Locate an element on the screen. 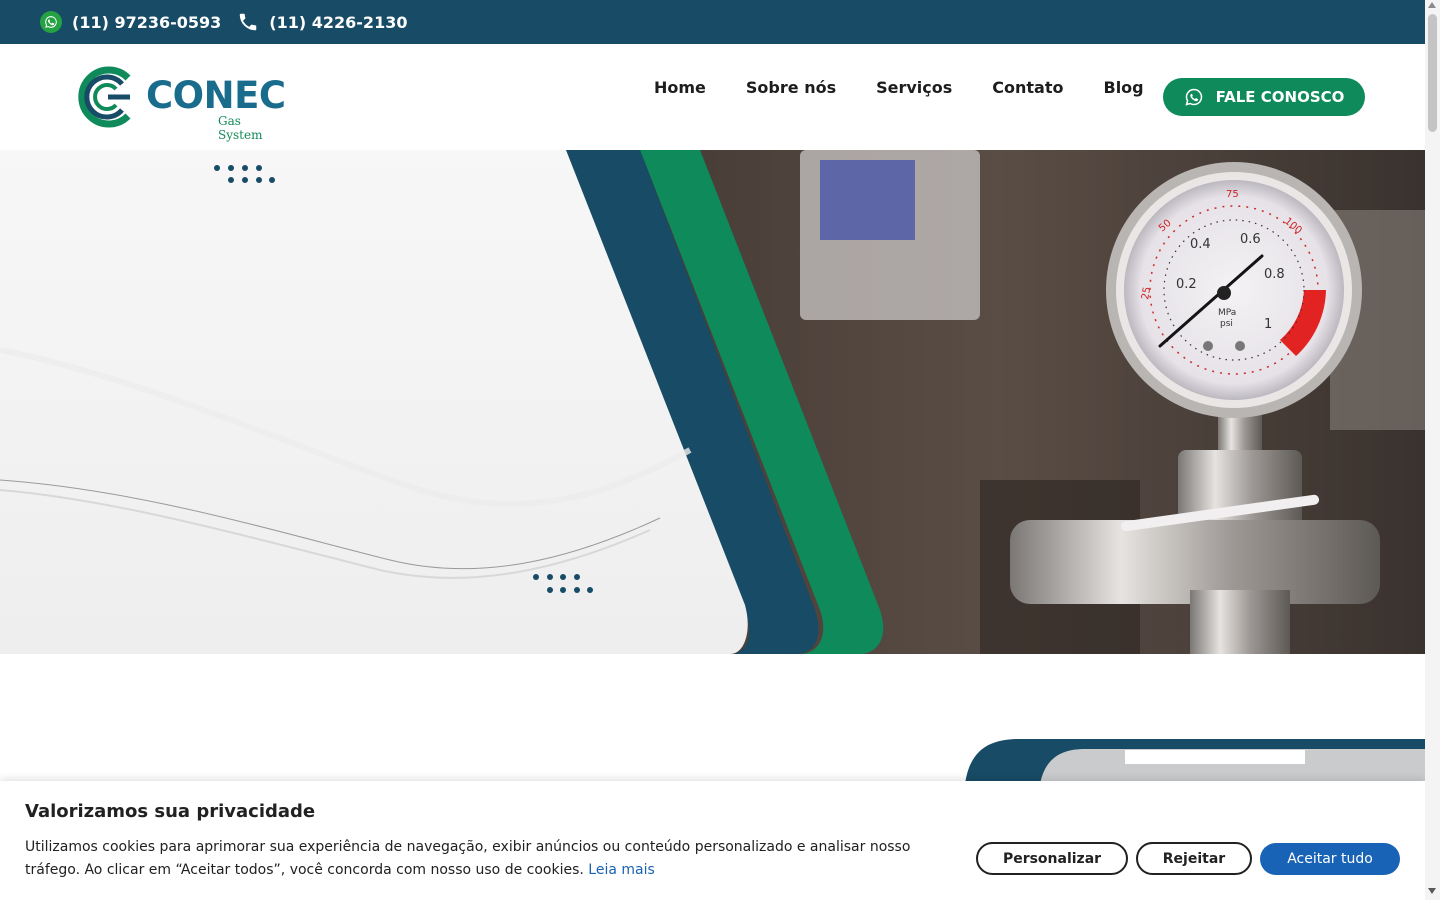 The height and width of the screenshot is (900, 1440). cookie-title: Valorizamos sua privacidade is located at coordinates (170, 811).